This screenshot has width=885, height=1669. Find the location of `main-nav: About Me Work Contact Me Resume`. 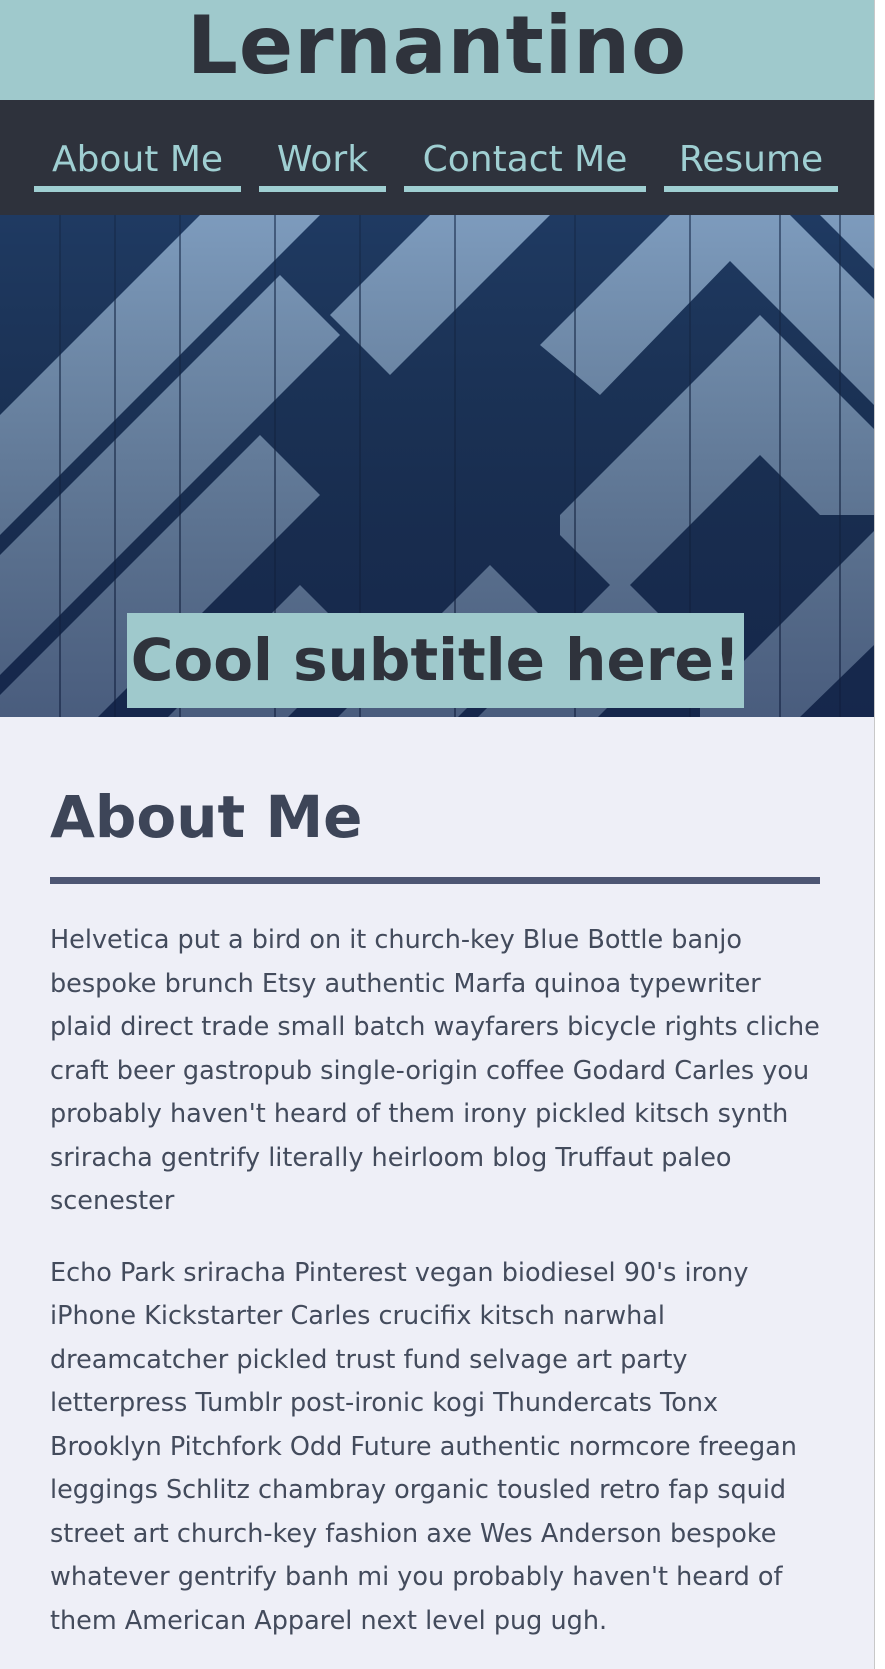

main-nav: About Me Work Contact Me Resume is located at coordinates (437, 157).